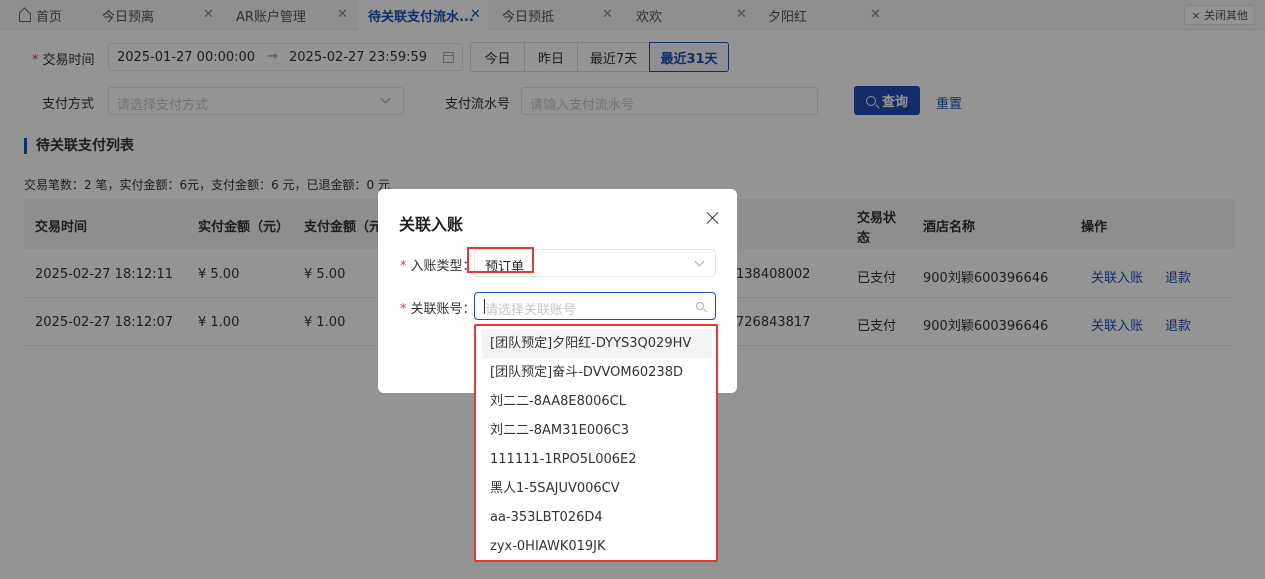 The width and height of the screenshot is (1265, 579). What do you see at coordinates (597, 459) in the screenshot?
I see `dropdown-option: 111111-1RPO5L006E2` at bounding box center [597, 459].